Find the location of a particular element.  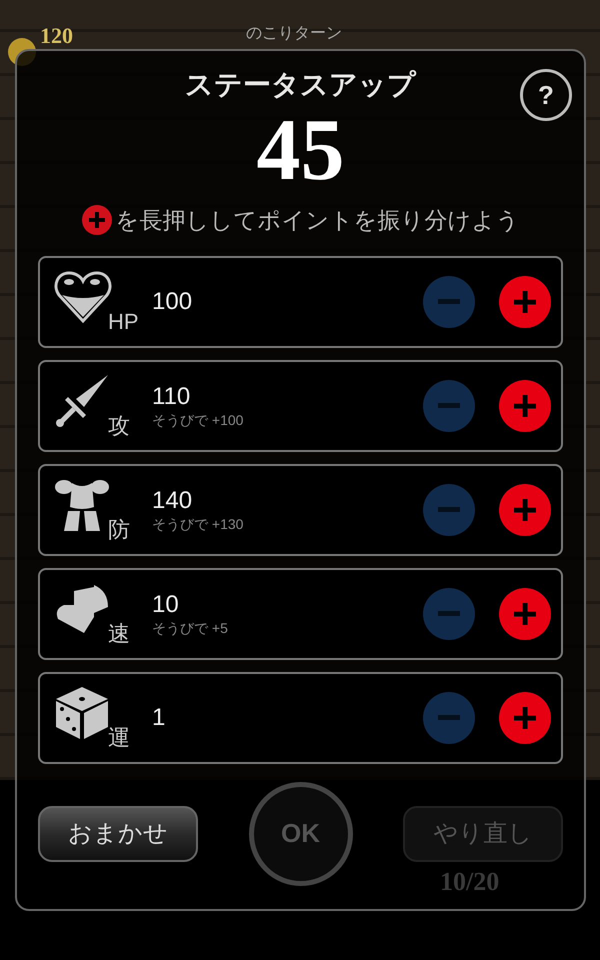

stat-value: 1 is located at coordinates (159, 718).